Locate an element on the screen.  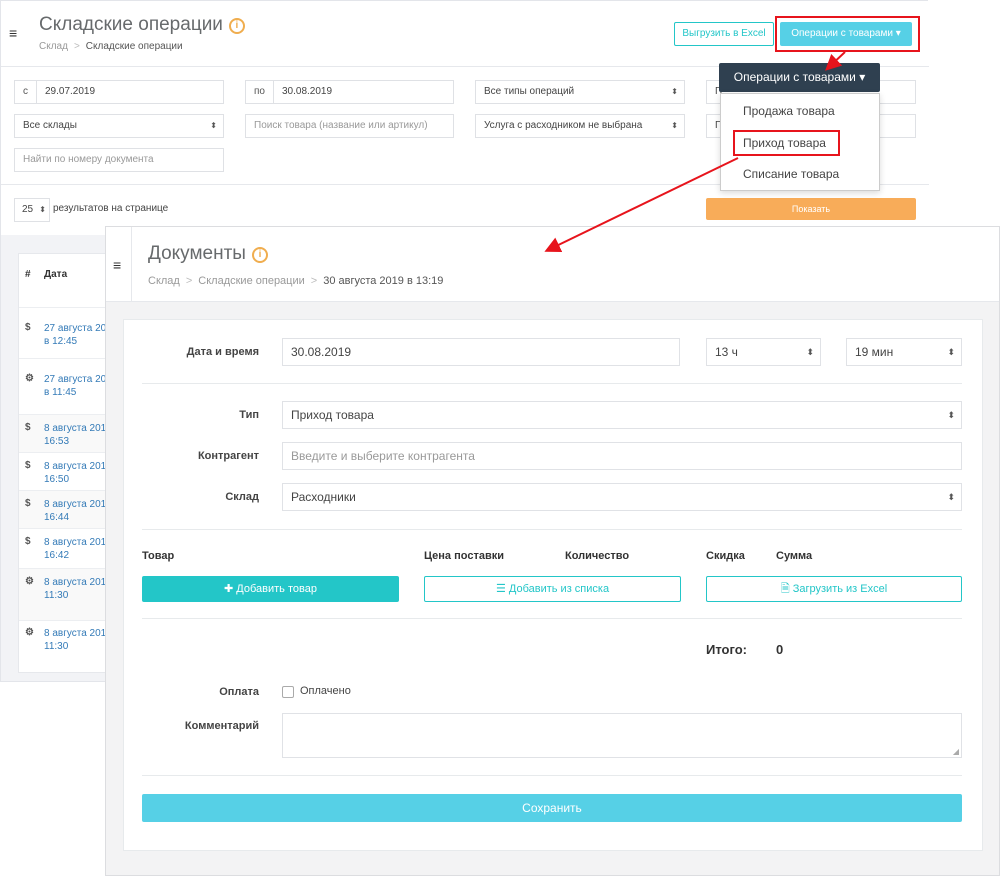
breadcrumb-item-current: 30 августа 2019 в 13:19 is located at coordinates (383, 281).